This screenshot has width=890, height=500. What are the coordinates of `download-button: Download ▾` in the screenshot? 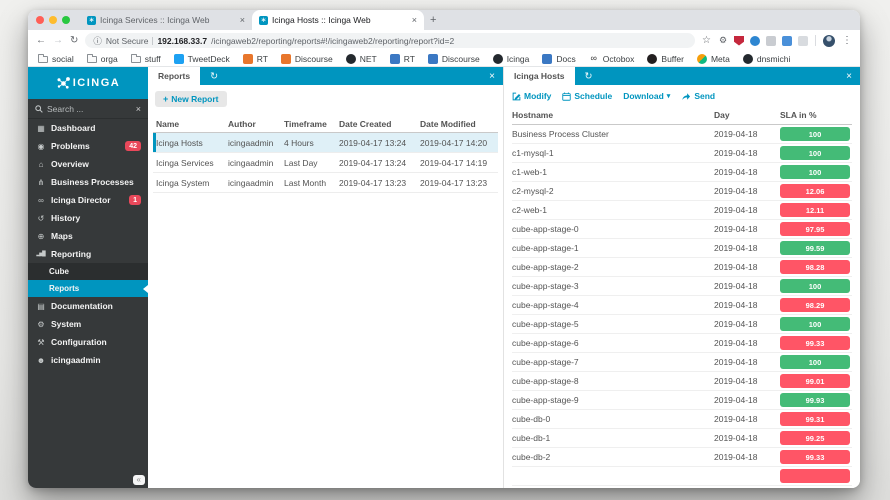 It's located at (646, 96).